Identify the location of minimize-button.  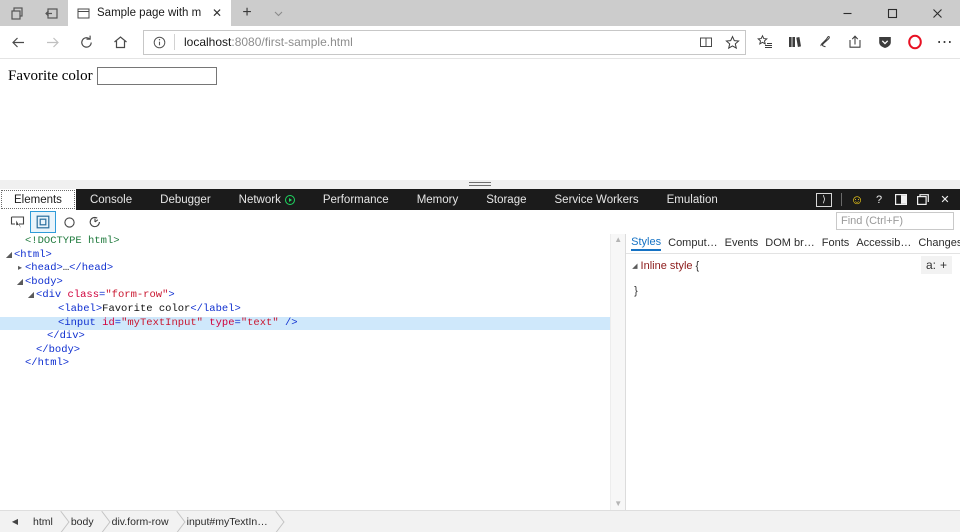
(847, 13).